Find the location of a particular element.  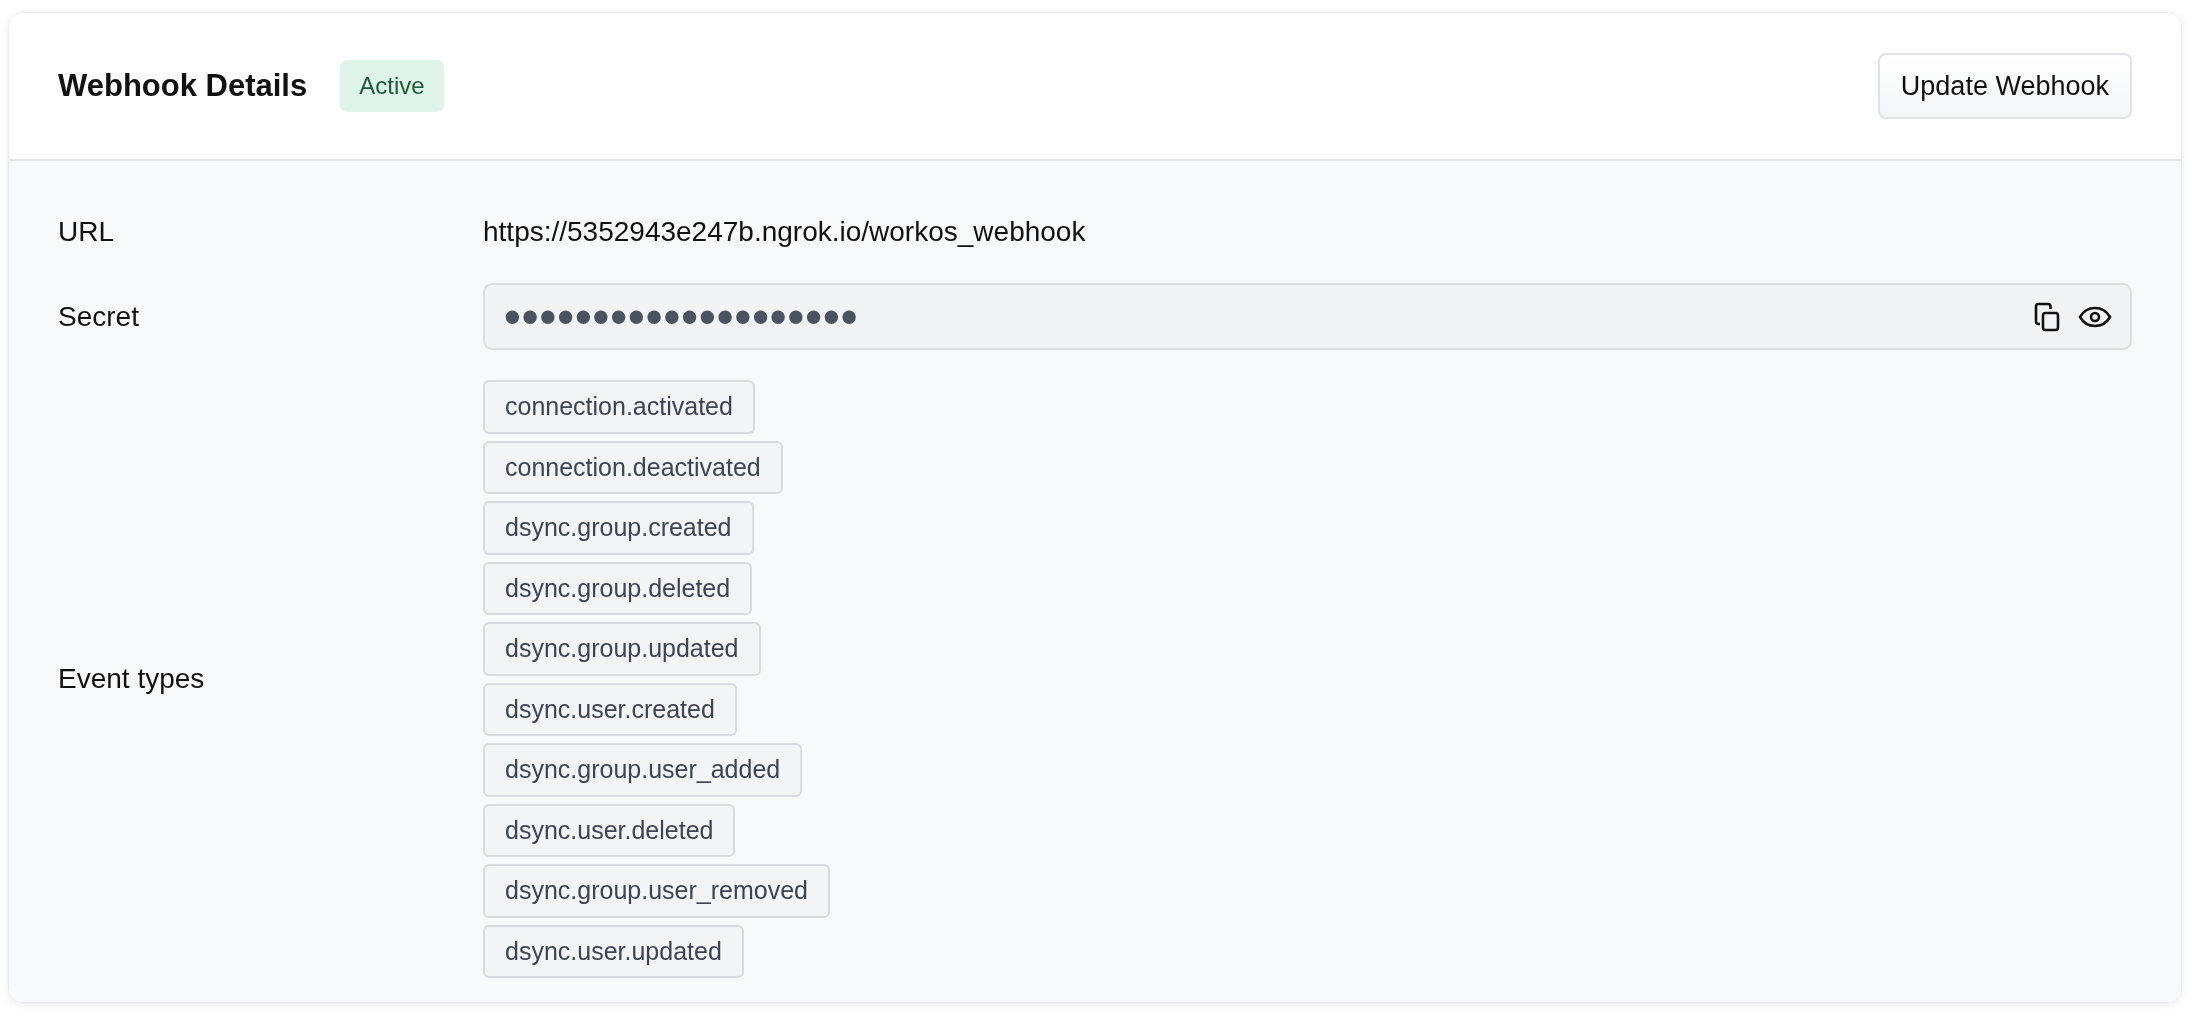

field-label: Event types is located at coordinates (132, 679).